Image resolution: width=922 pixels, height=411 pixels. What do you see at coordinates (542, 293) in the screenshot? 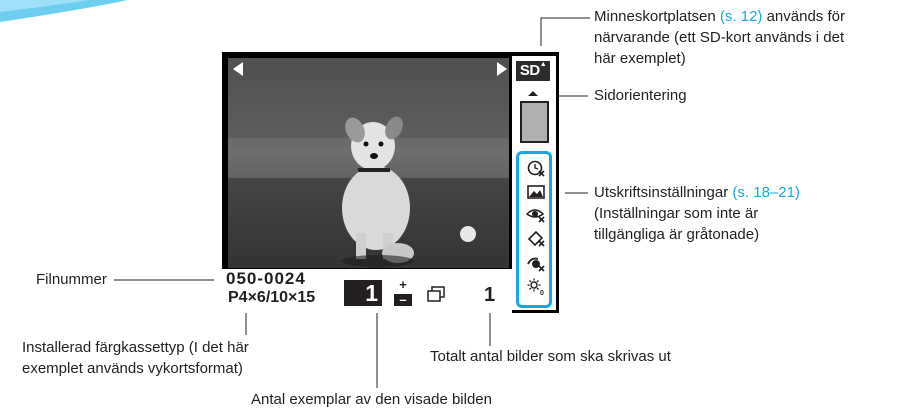
I see `svg-text: 0` at bounding box center [542, 293].